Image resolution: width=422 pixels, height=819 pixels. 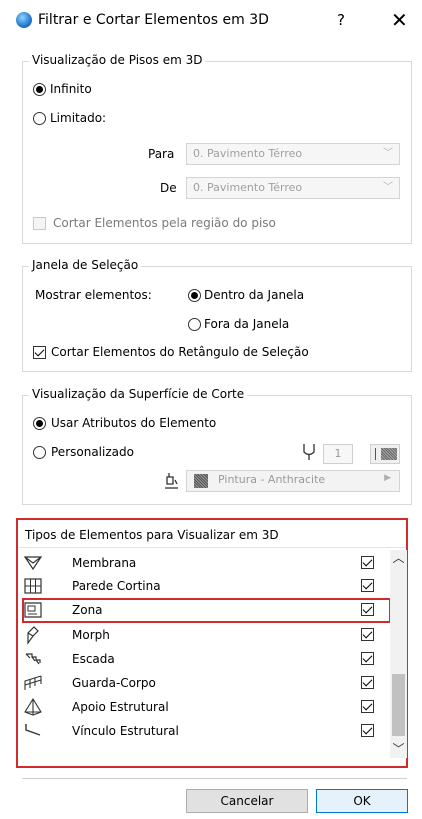 I want to click on element-types-divider, so click(x=212, y=547).